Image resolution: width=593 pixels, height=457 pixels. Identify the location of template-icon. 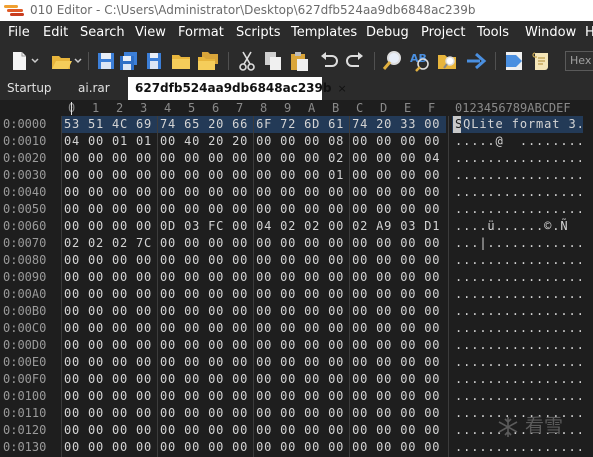
(515, 61).